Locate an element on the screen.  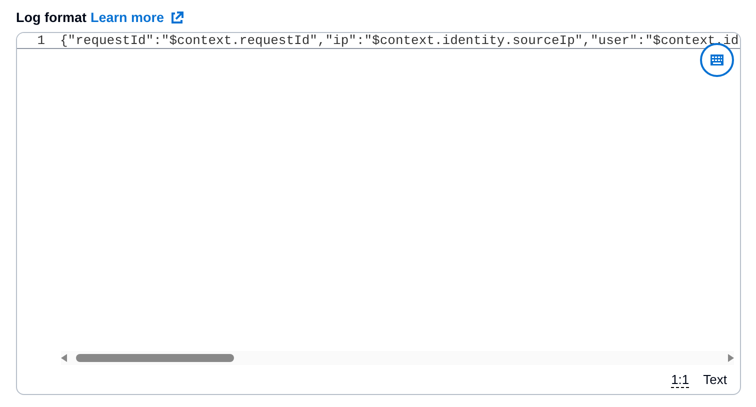
scroll-left-icon is located at coordinates (64, 358).